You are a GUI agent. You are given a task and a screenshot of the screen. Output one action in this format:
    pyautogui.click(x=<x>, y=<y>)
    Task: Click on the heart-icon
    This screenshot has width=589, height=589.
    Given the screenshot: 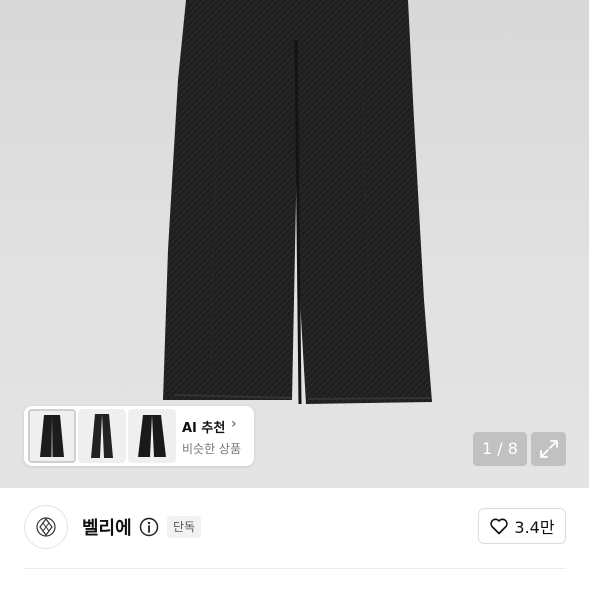 What is the action you would take?
    pyautogui.click(x=499, y=526)
    